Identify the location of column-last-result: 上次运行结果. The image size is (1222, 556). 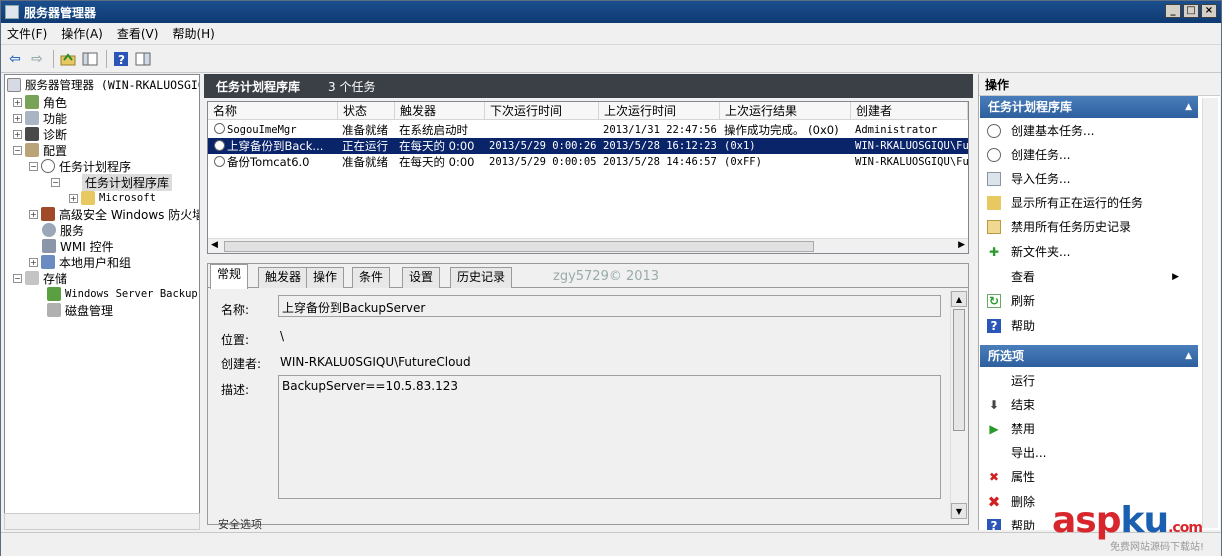
(785, 111).